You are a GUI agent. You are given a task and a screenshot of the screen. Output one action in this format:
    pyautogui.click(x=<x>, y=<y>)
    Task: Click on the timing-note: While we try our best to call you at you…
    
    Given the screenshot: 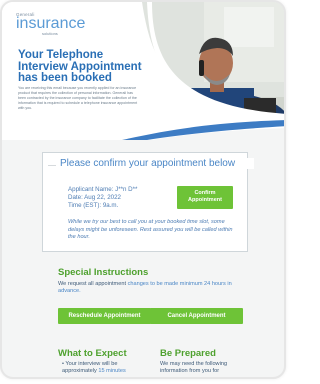 What is the action you would take?
    pyautogui.click(x=150, y=229)
    